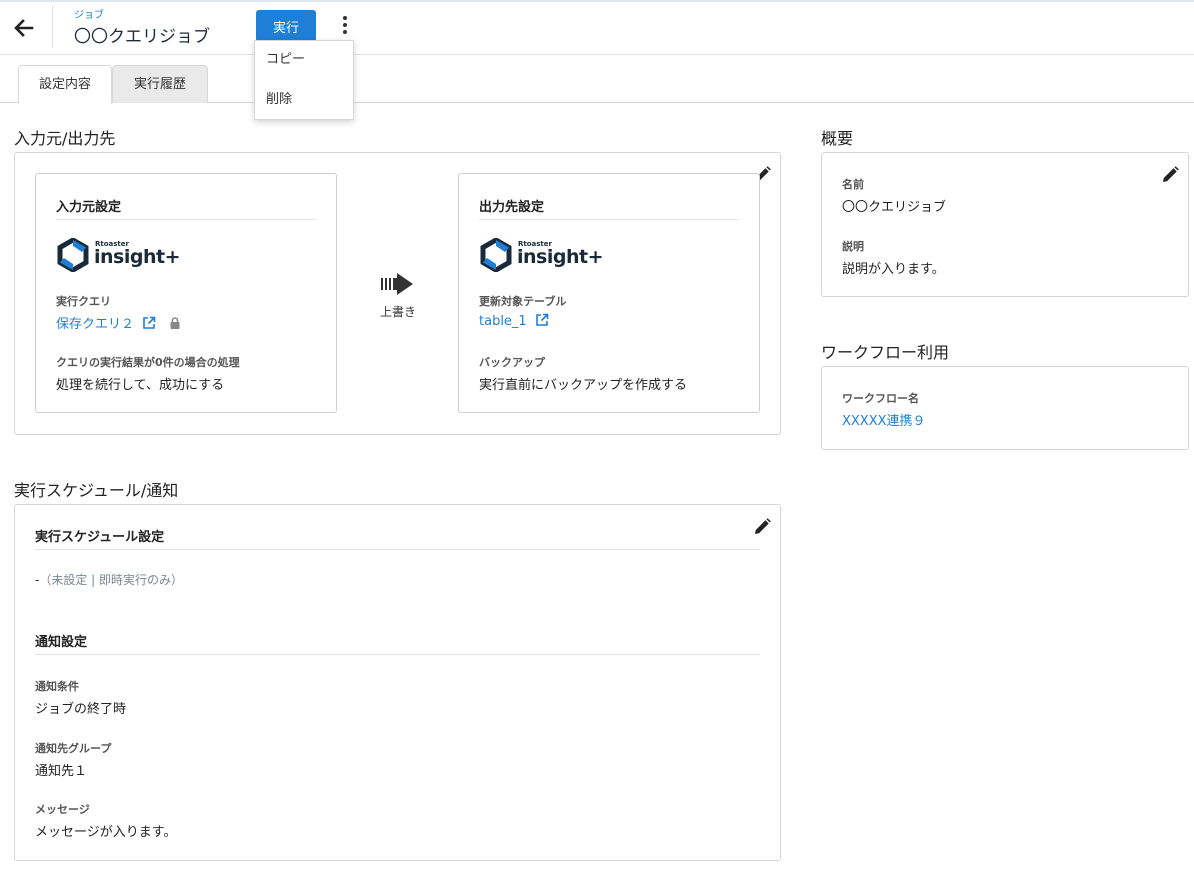 This screenshot has height=881, width=1194. What do you see at coordinates (512, 362) in the screenshot?
I see `backup-label: バックアップ` at bounding box center [512, 362].